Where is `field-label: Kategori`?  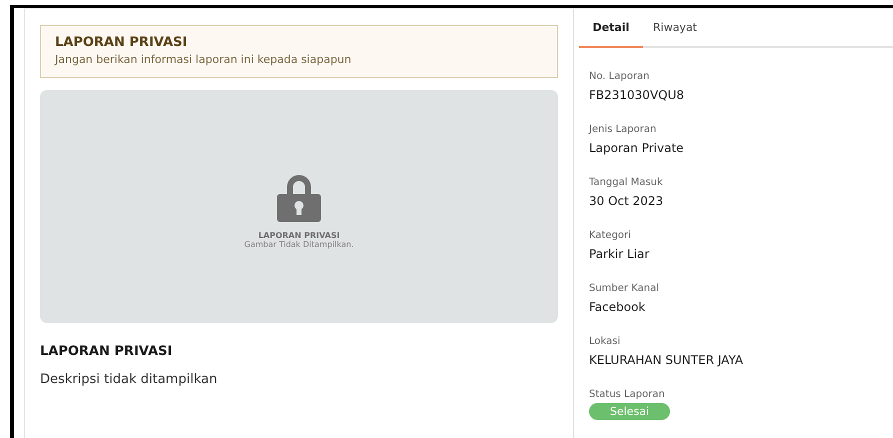 field-label: Kategori is located at coordinates (610, 235).